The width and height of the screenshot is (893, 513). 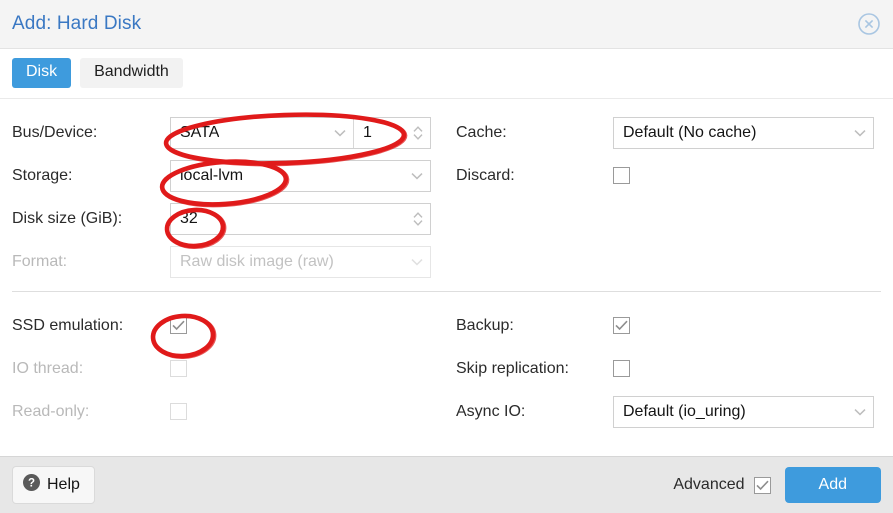 What do you see at coordinates (674, 175) in the screenshot?
I see `field-row-discard: Discard:` at bounding box center [674, 175].